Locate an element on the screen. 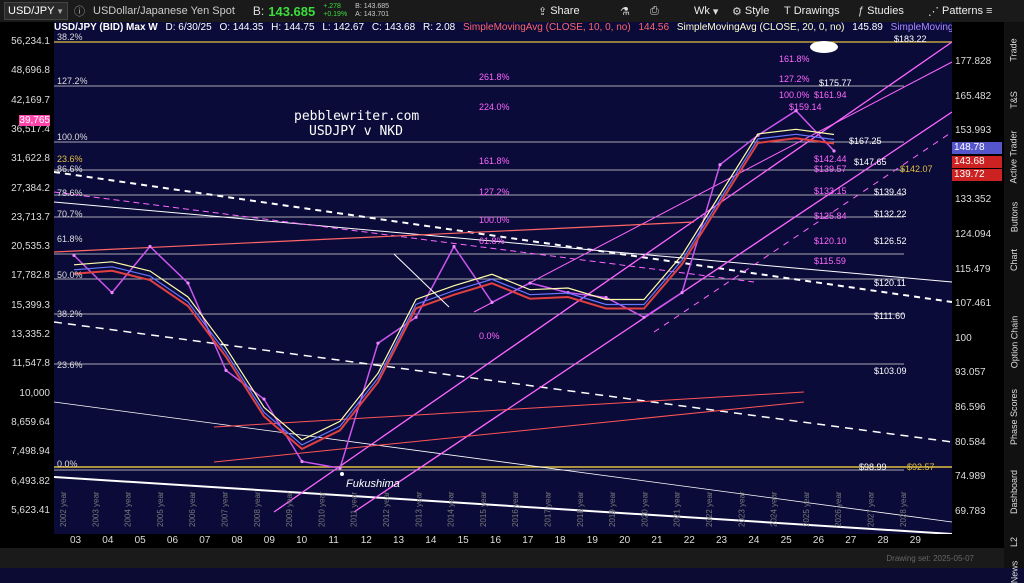 This screenshot has height=583, width=1024. side-tab-label: L2 is located at coordinates (1013, 542).